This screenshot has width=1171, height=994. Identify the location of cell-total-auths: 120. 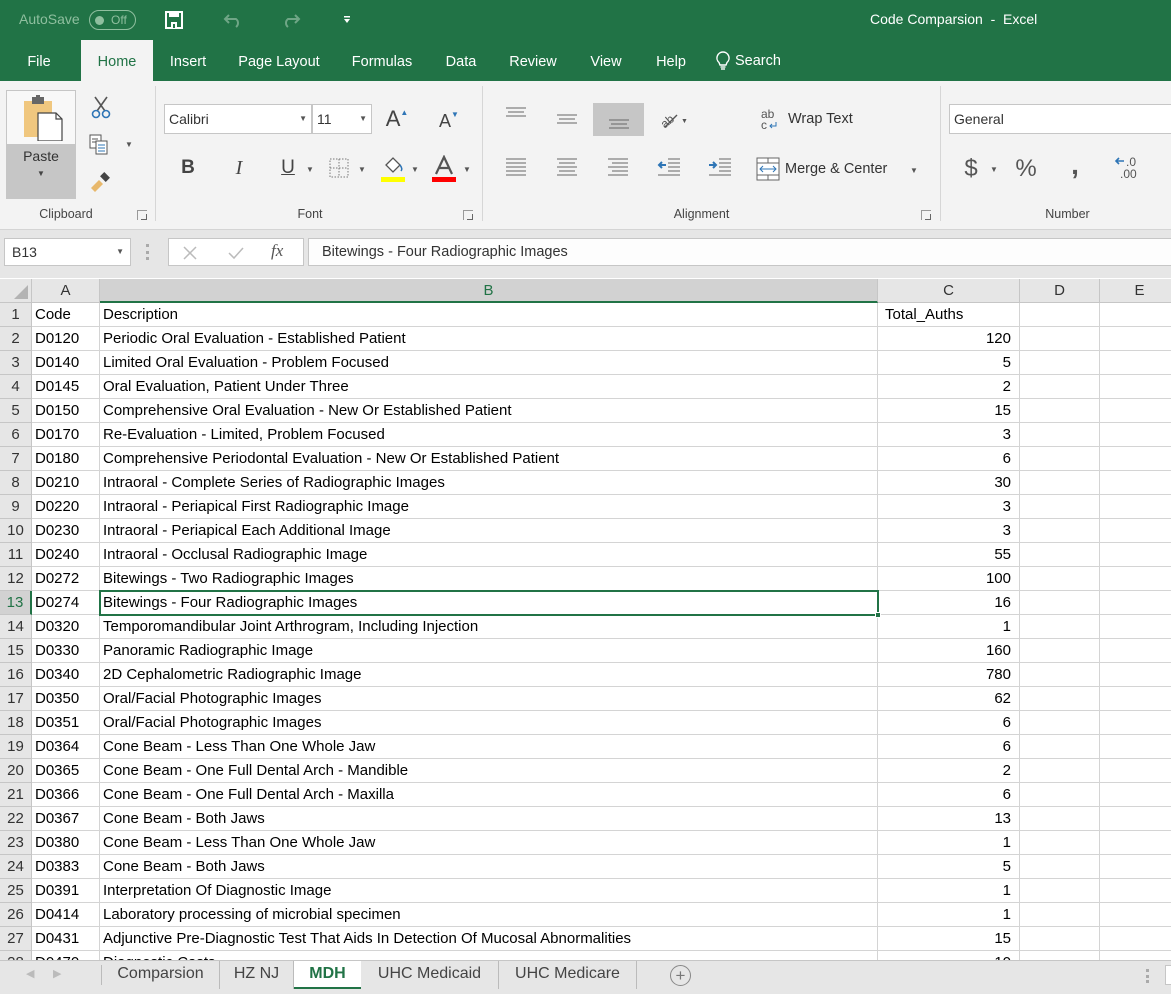
(949, 339).